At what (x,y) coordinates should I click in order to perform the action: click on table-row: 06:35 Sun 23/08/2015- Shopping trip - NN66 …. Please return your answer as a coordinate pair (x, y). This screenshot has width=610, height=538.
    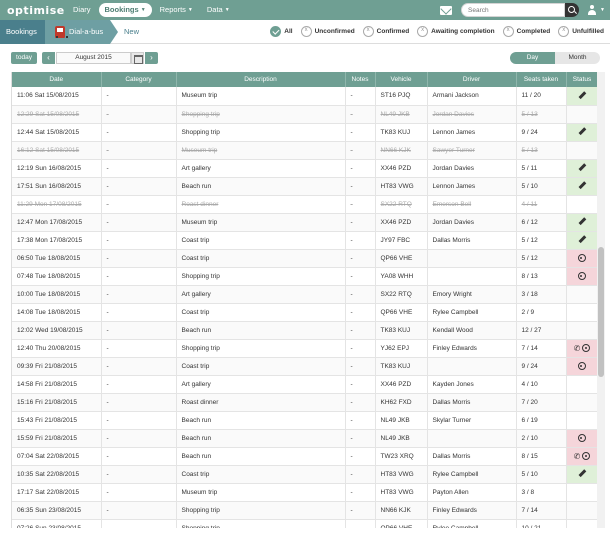
    Looking at the image, I should click on (304, 510).